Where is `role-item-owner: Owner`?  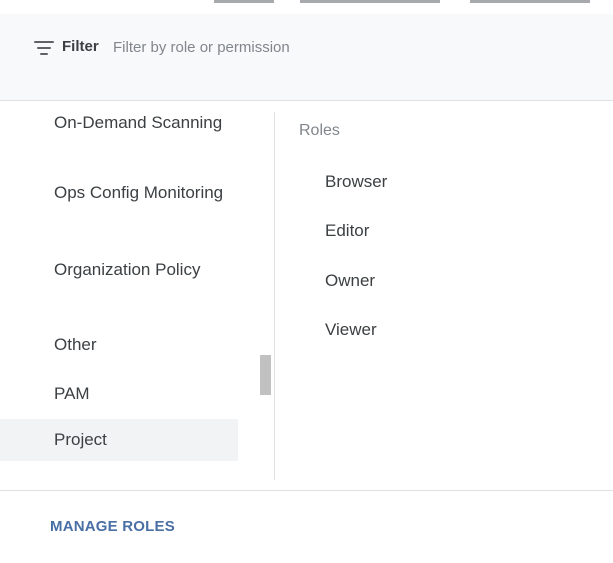 role-item-owner: Owner is located at coordinates (350, 281).